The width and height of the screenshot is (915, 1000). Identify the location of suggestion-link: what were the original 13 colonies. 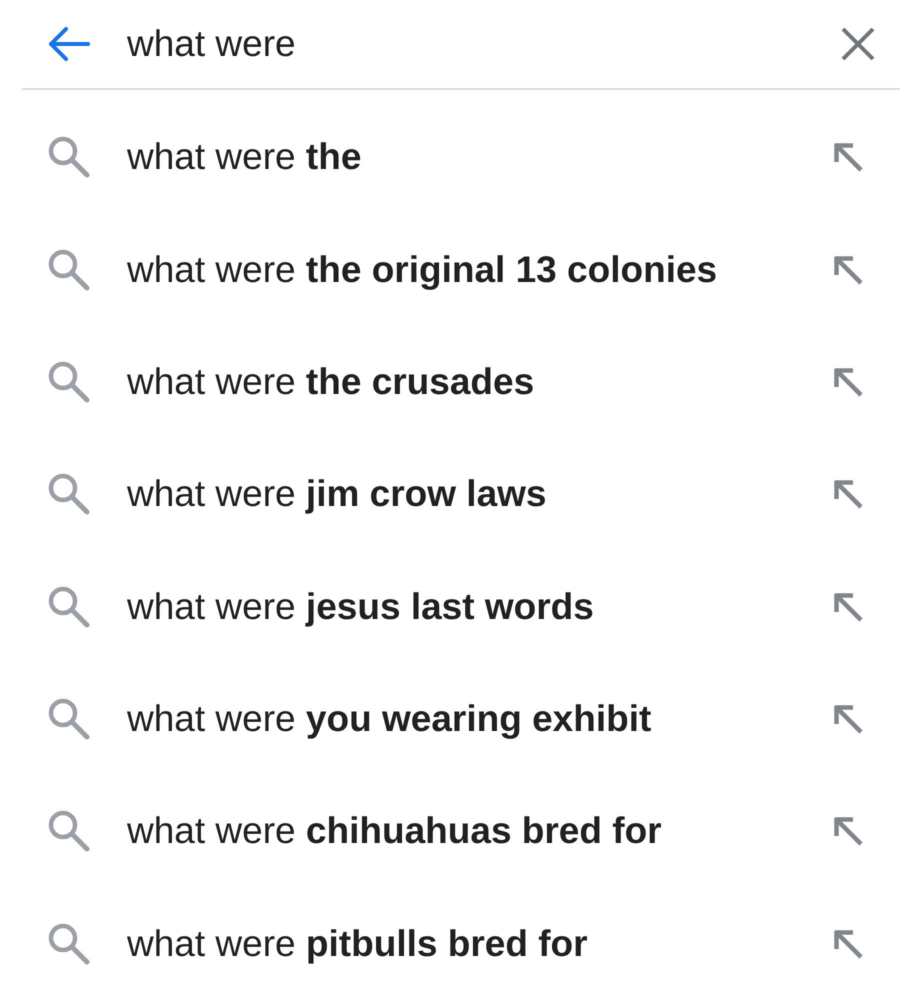
(480, 269).